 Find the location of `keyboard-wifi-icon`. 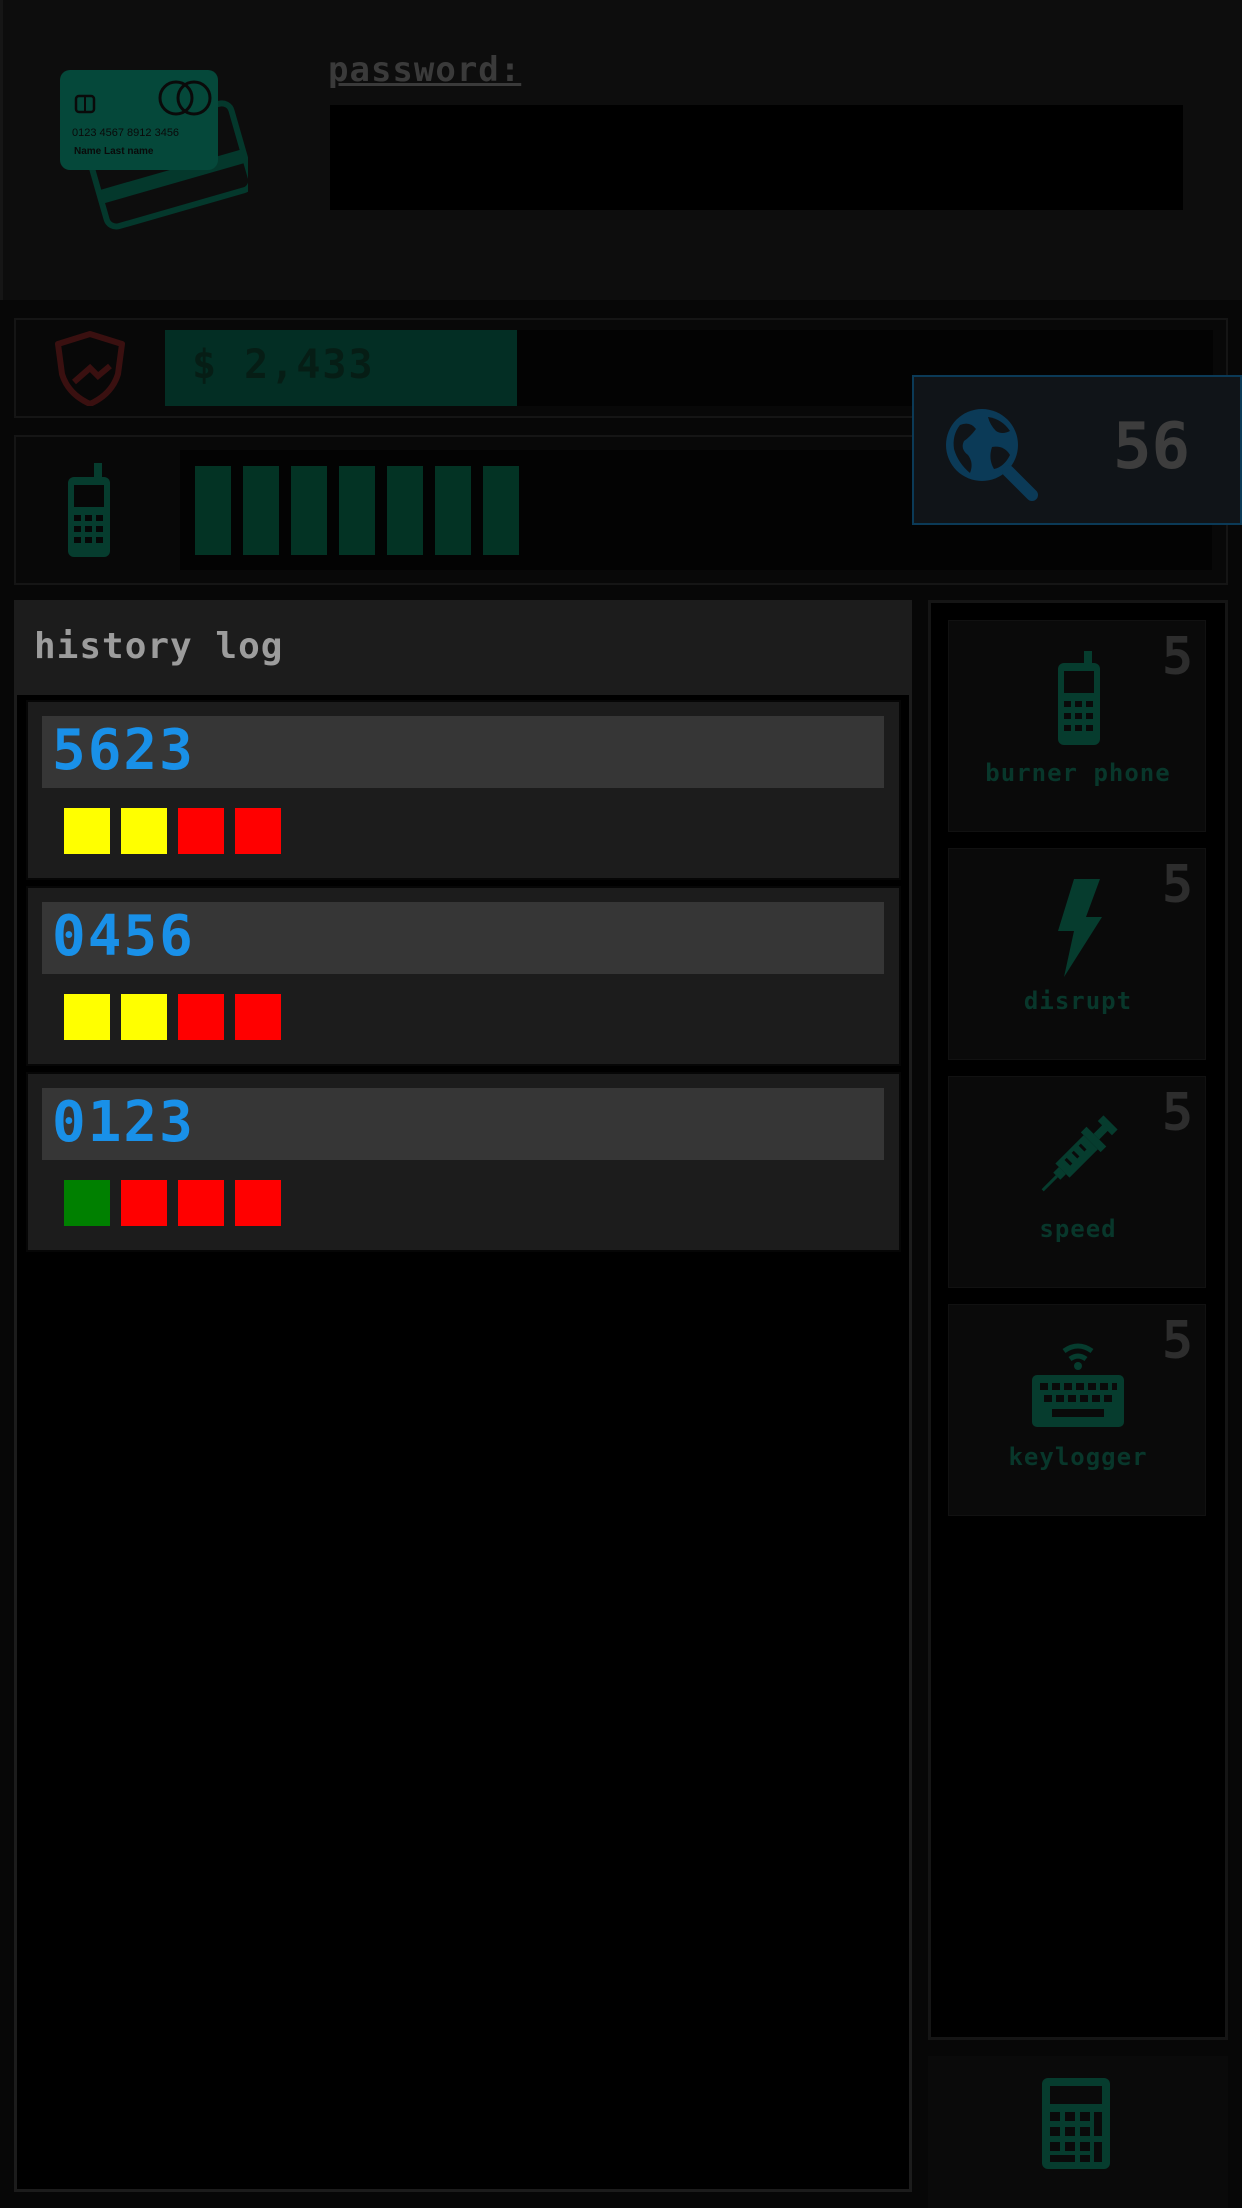

keyboard-wifi-icon is located at coordinates (1078, 1383).